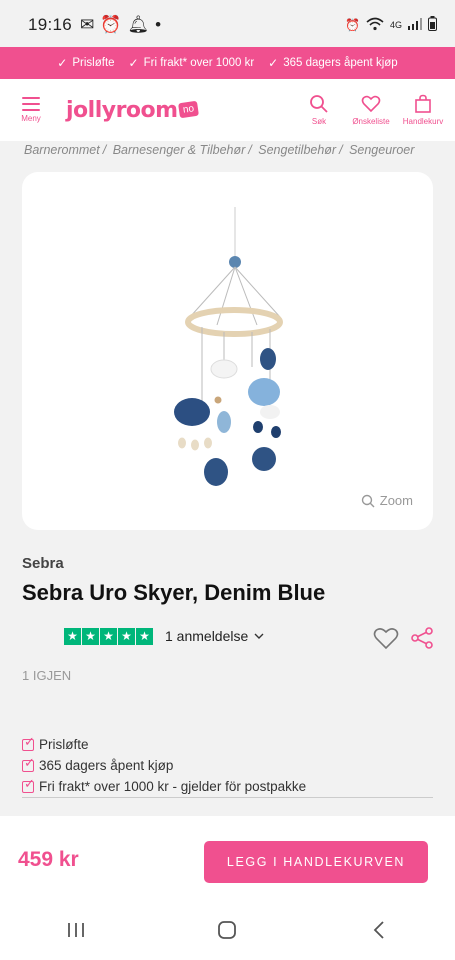  I want to click on search-button: Søk, so click(319, 110).